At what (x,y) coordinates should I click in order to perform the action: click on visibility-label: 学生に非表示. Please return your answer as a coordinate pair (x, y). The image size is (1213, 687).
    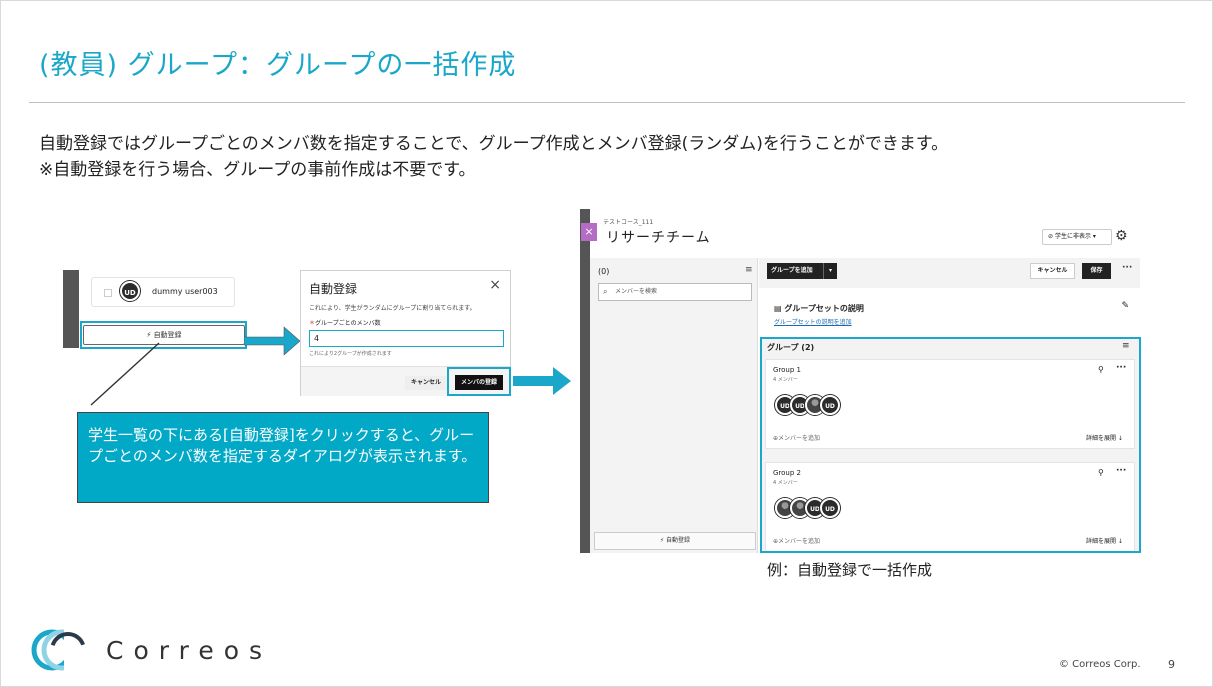
    Looking at the image, I should click on (1072, 236).